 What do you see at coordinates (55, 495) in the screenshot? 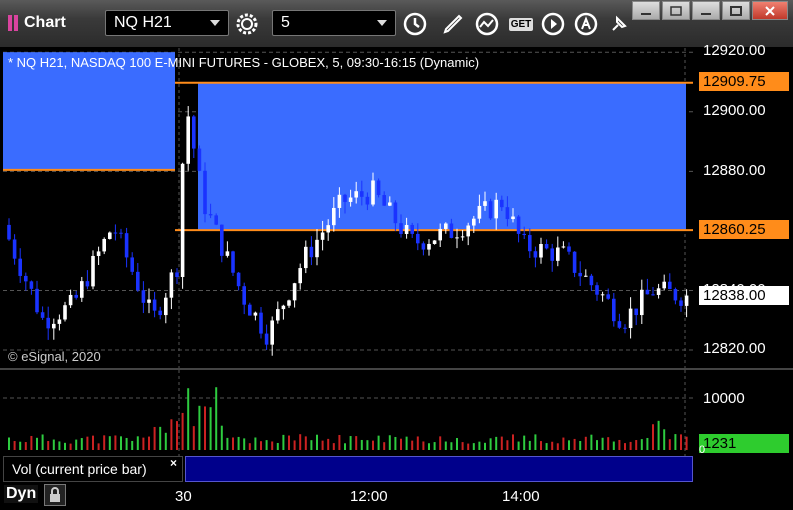
I see `lock-button` at bounding box center [55, 495].